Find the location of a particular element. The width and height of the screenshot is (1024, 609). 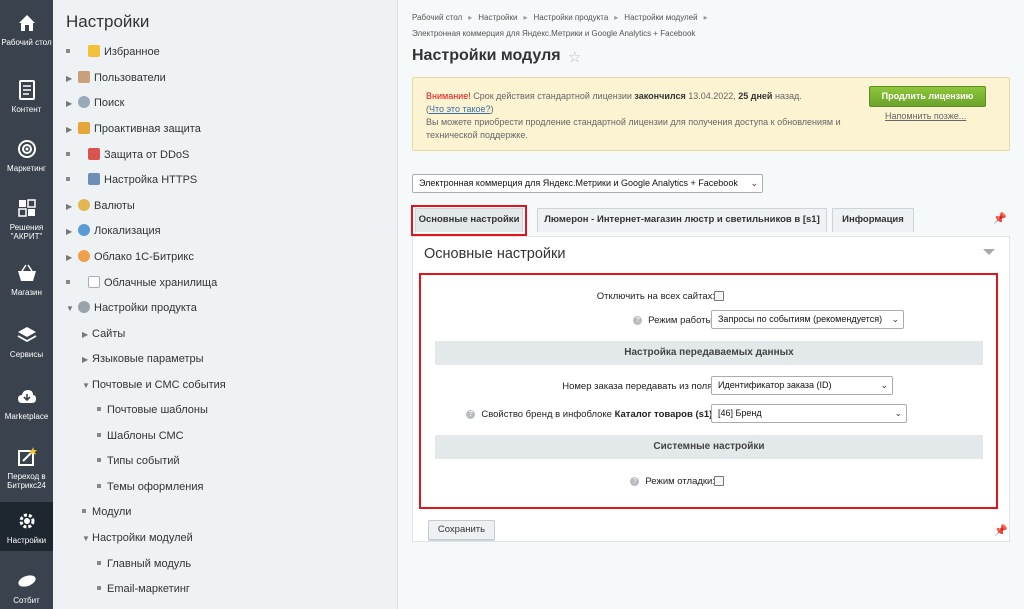

star-icon is located at coordinates (94, 51).